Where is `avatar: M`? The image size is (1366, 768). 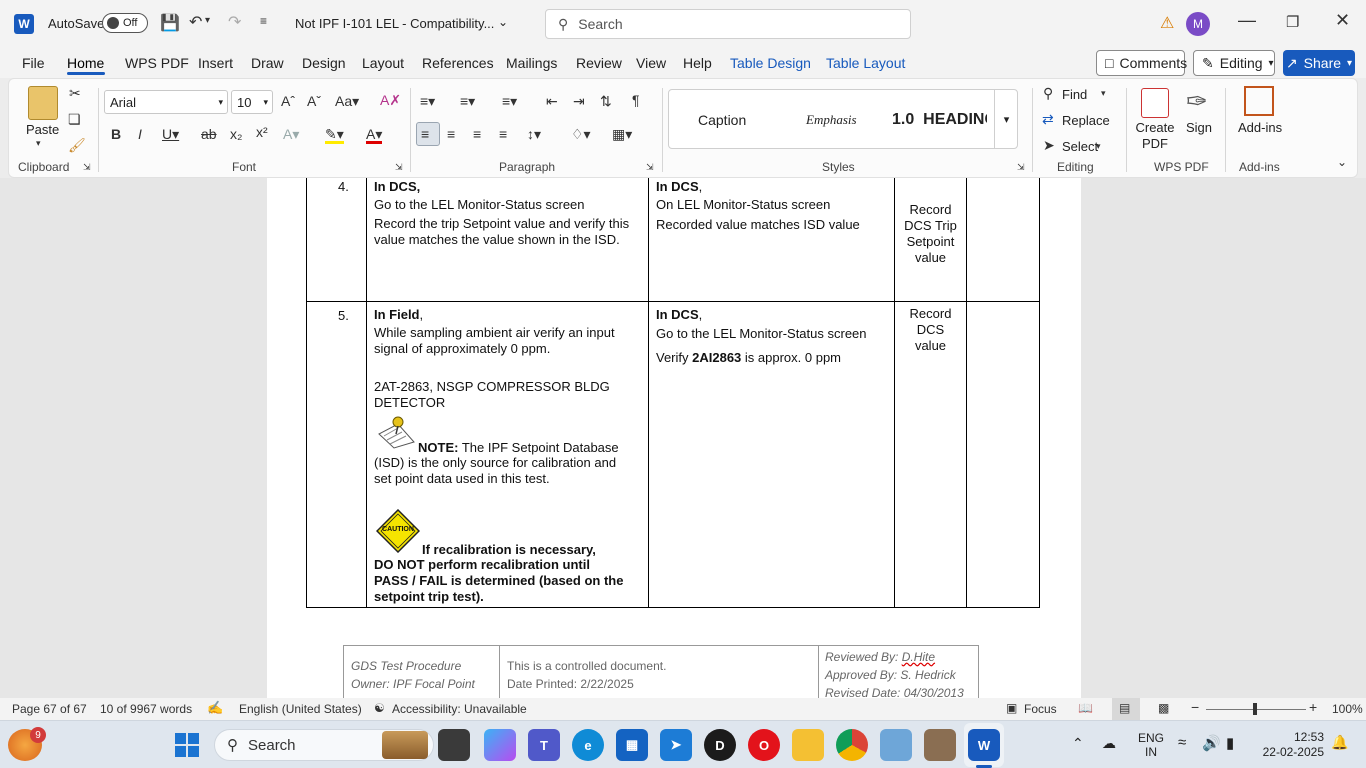
avatar: M is located at coordinates (1198, 24).